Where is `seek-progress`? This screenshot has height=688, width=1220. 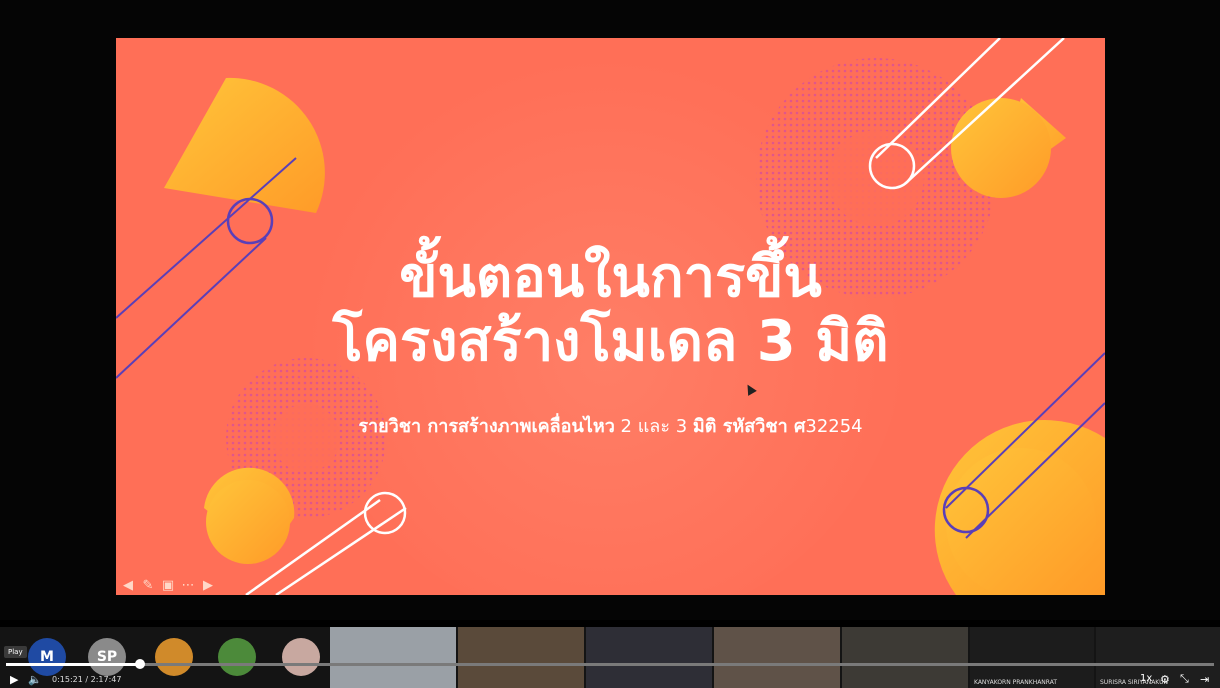 seek-progress is located at coordinates (73, 664).